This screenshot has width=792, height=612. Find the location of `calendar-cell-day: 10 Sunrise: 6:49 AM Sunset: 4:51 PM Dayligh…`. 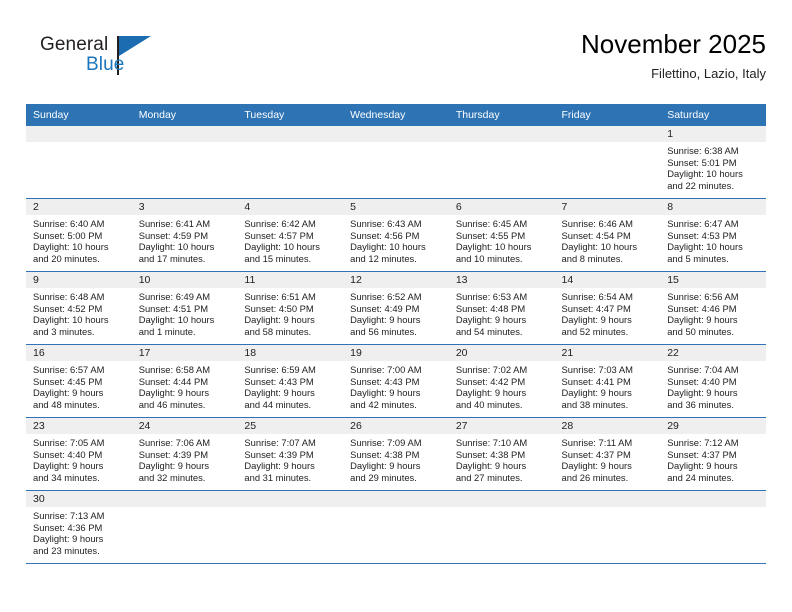

calendar-cell-day: 10 Sunrise: 6:49 AM Sunset: 4:51 PM Dayligh… is located at coordinates (184, 308).